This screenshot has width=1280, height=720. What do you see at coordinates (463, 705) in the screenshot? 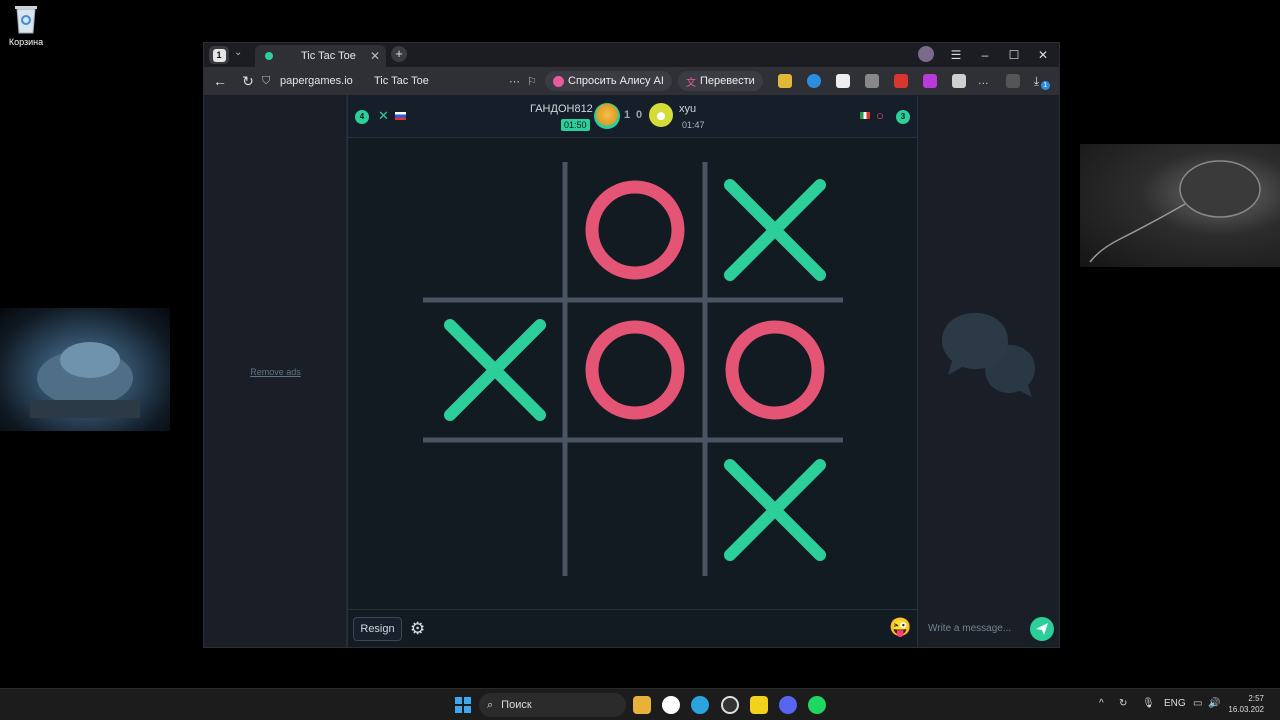
I see `start-windows-icon` at bounding box center [463, 705].